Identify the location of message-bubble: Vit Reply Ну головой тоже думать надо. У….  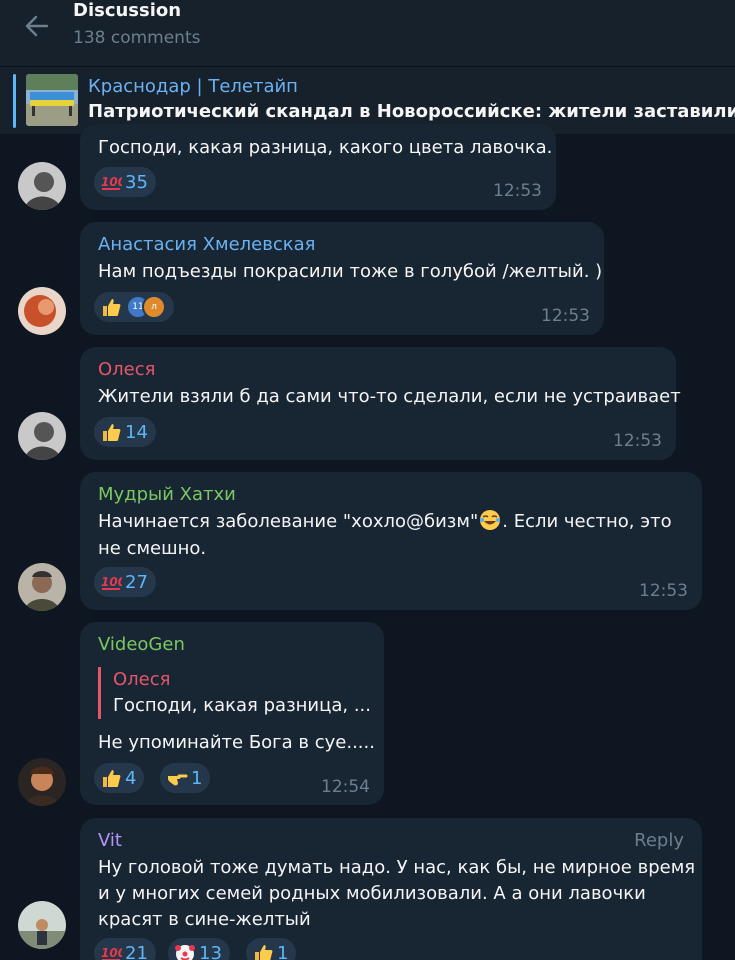
(391, 889).